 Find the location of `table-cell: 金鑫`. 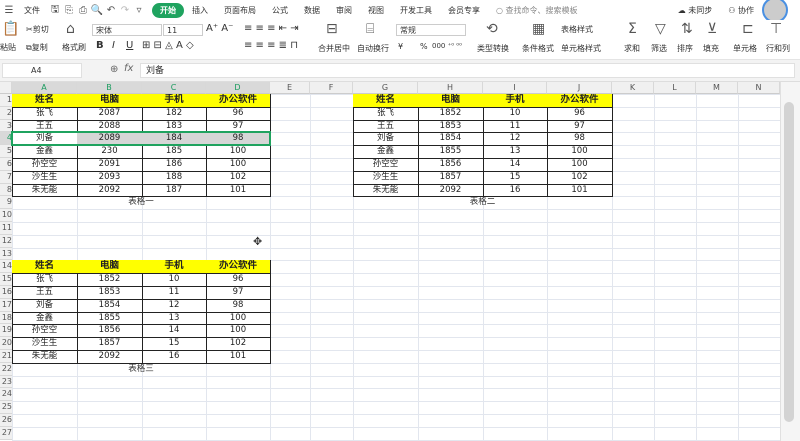

table-cell: 金鑫 is located at coordinates (45, 152).